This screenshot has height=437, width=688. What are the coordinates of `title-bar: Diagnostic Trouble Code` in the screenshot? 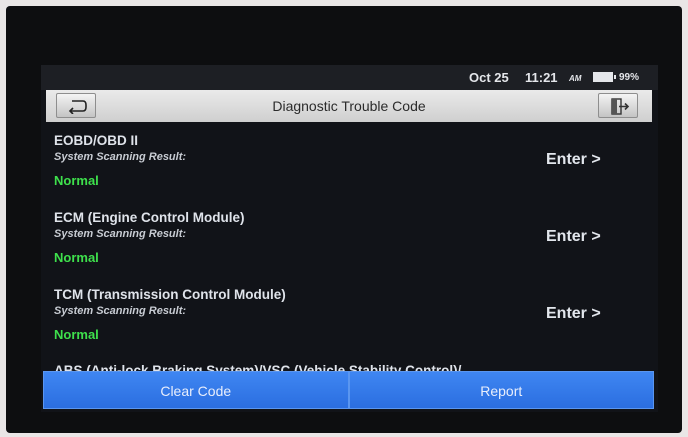 It's located at (349, 106).